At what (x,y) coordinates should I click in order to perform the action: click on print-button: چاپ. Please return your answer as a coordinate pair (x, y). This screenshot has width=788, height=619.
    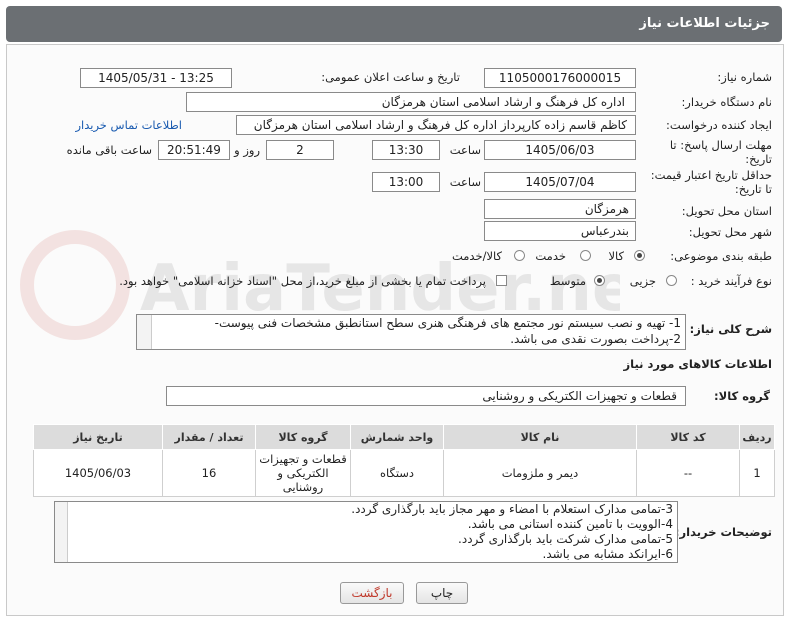
    Looking at the image, I should click on (442, 593).